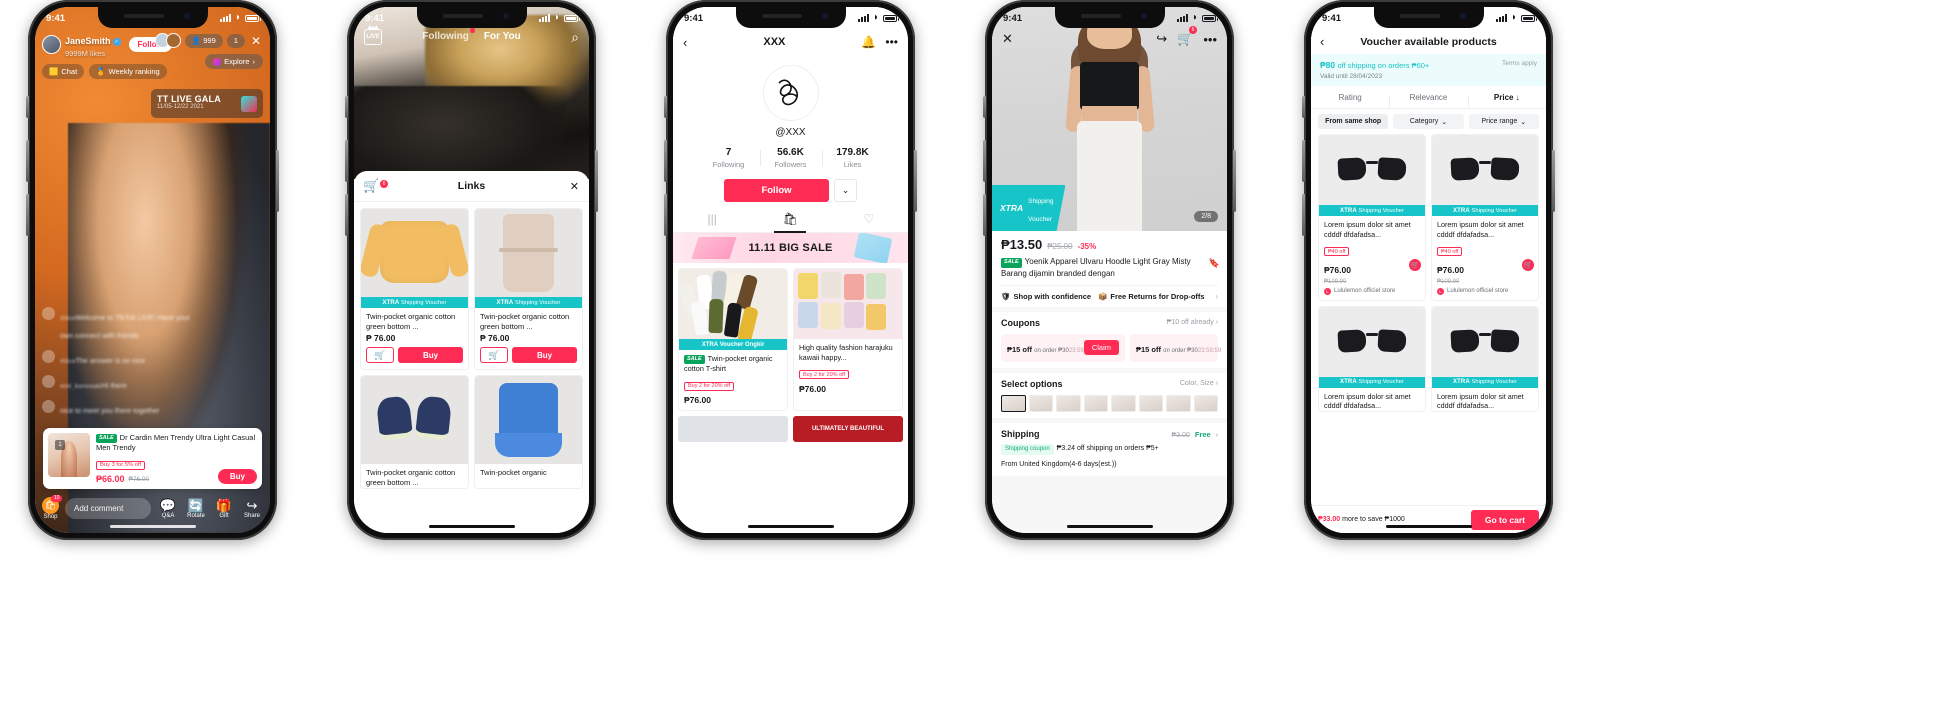 The image size is (1941, 726). Describe the element at coordinates (168, 508) in the screenshot. I see `qa-button: 💬 Q&A` at that location.